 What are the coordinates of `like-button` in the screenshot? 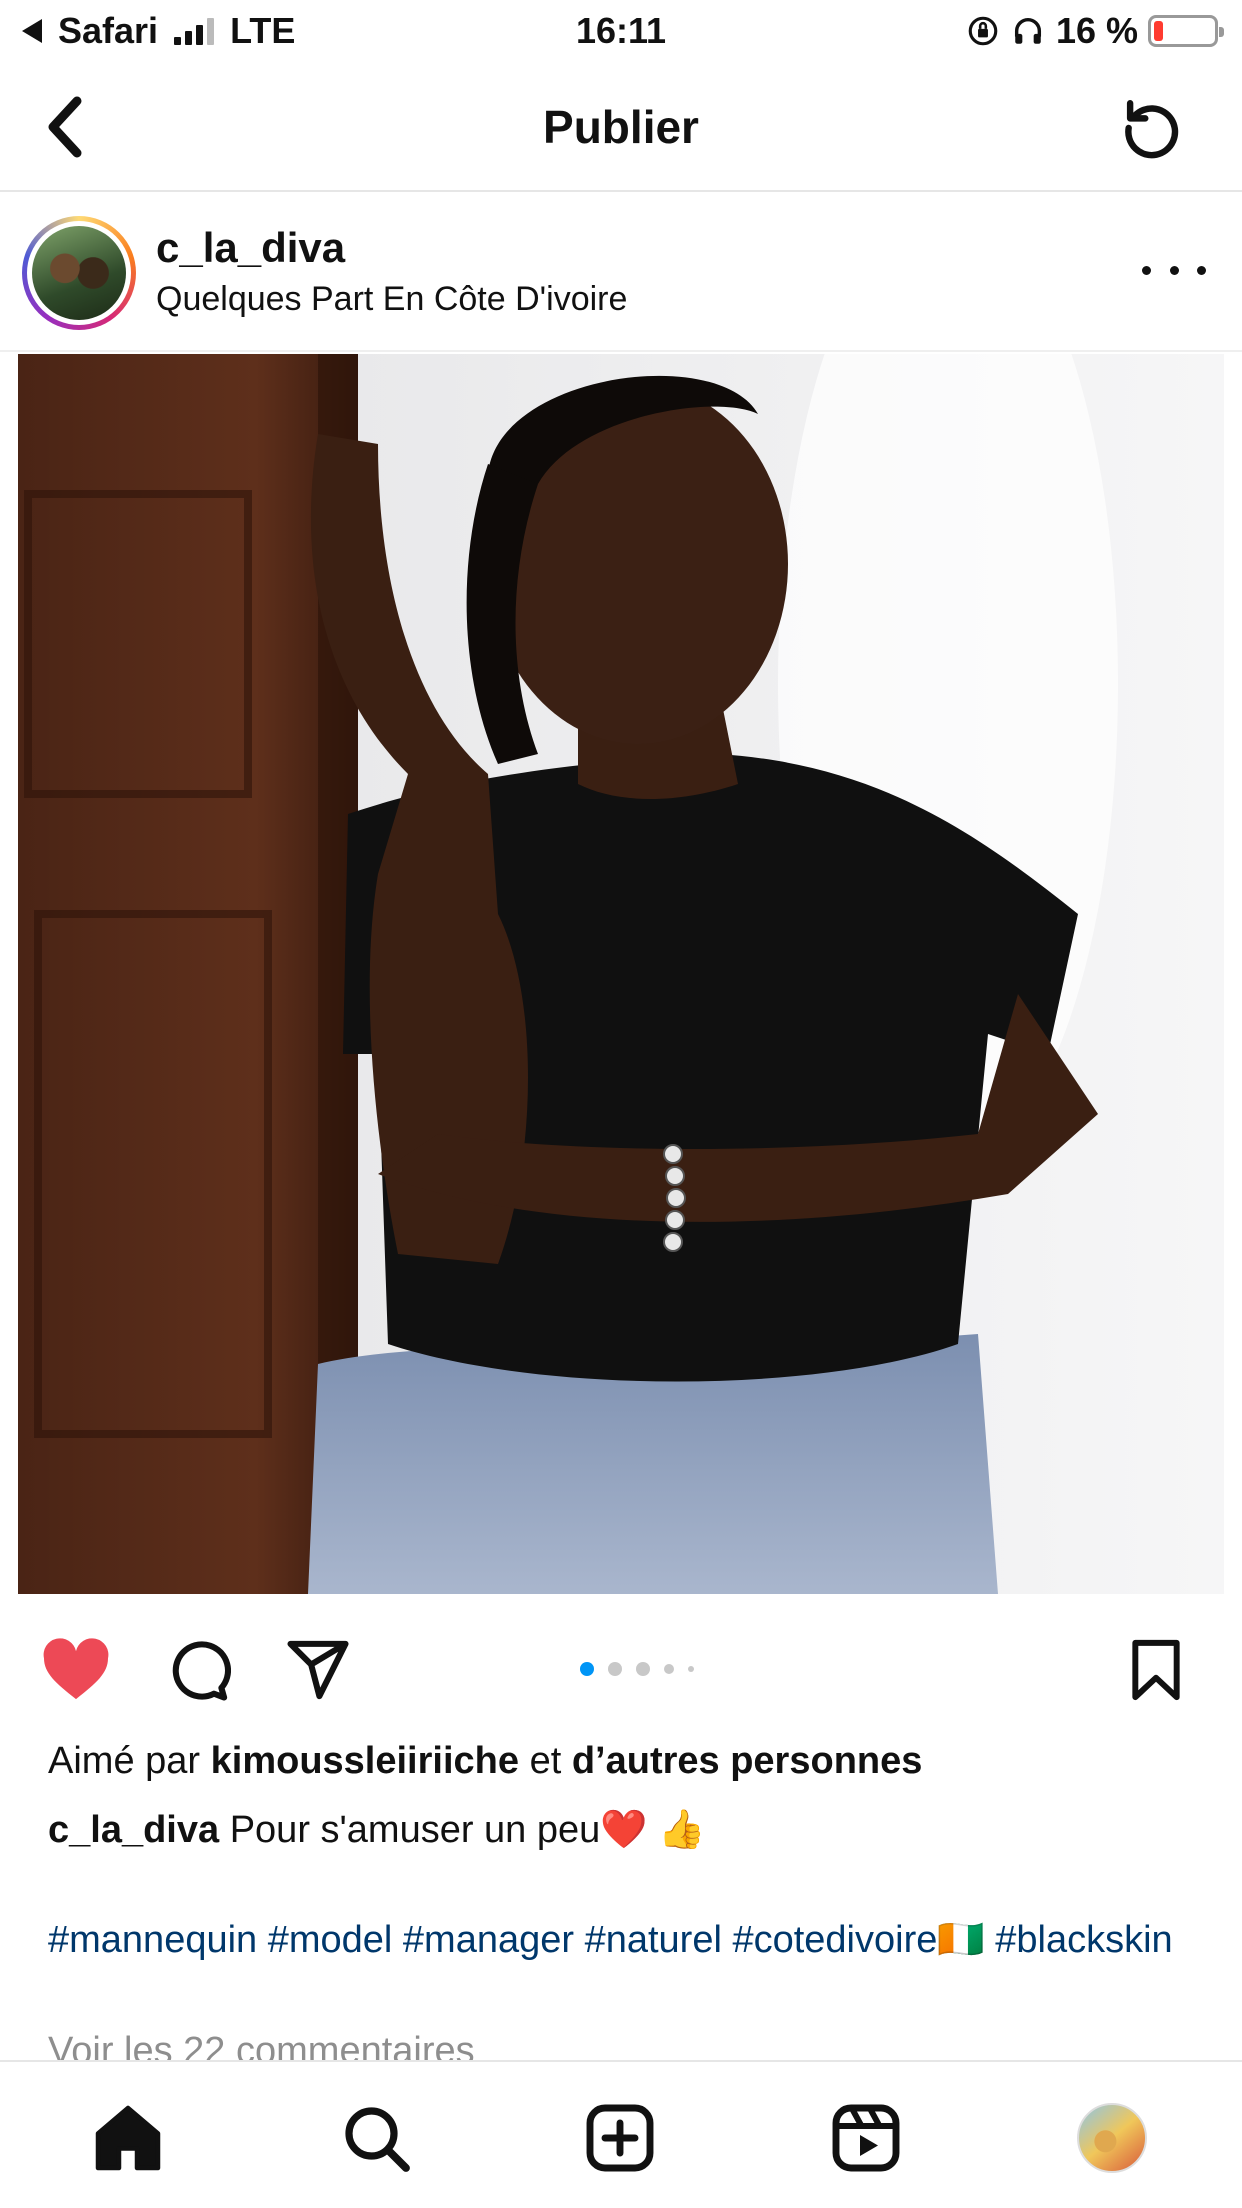 It's located at (76, 1670).